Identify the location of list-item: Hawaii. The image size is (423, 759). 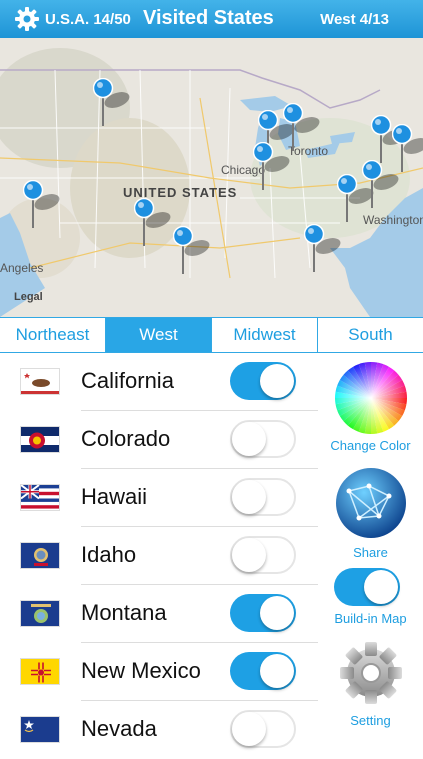
(159, 498).